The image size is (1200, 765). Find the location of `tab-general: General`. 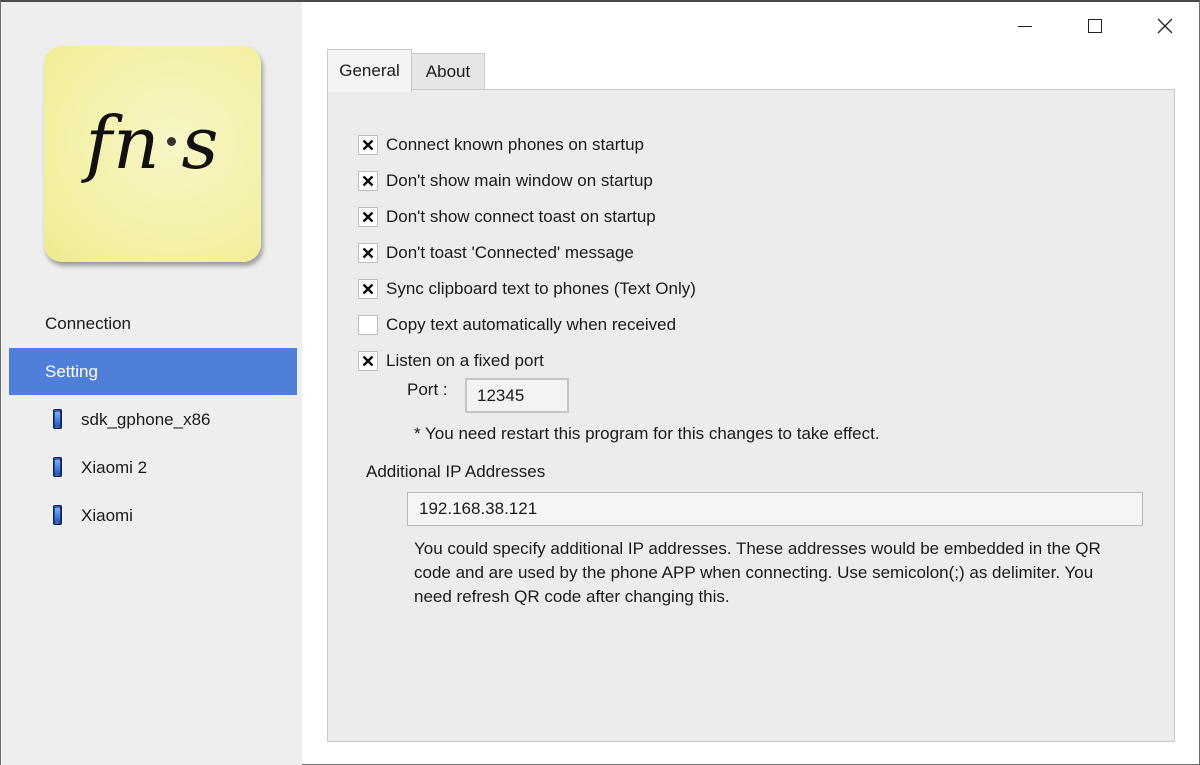

tab-general: General is located at coordinates (369, 70).